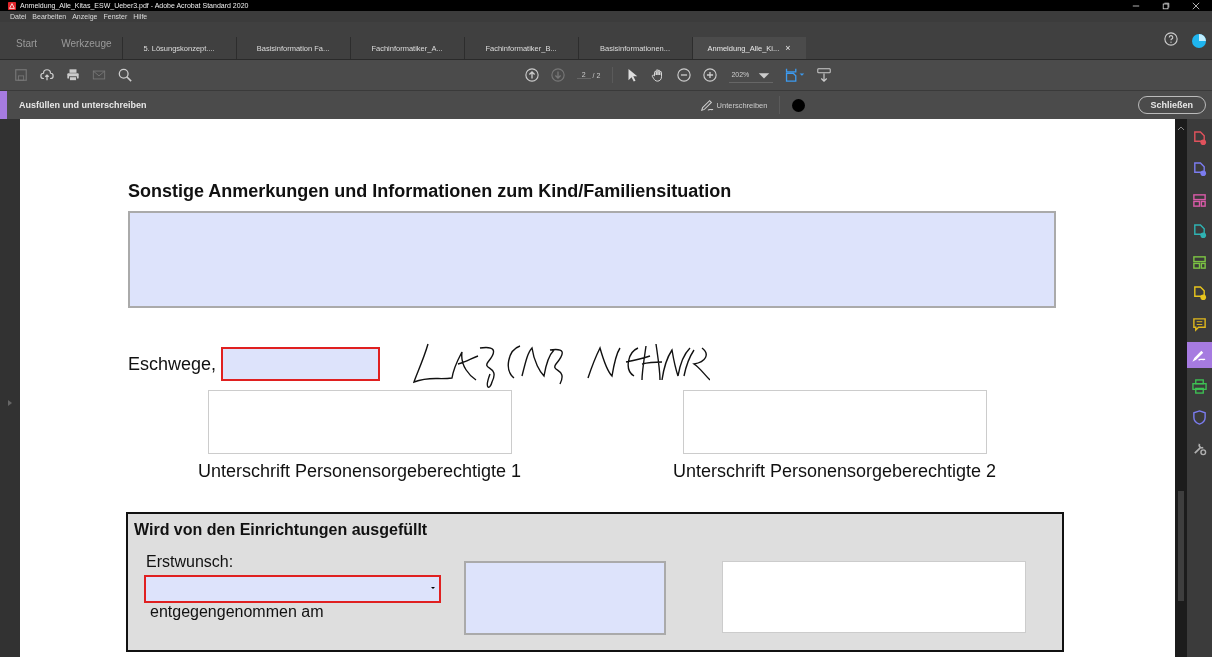 Image resolution: width=1212 pixels, height=657 pixels. I want to click on page-up-icon, so click(531, 75).